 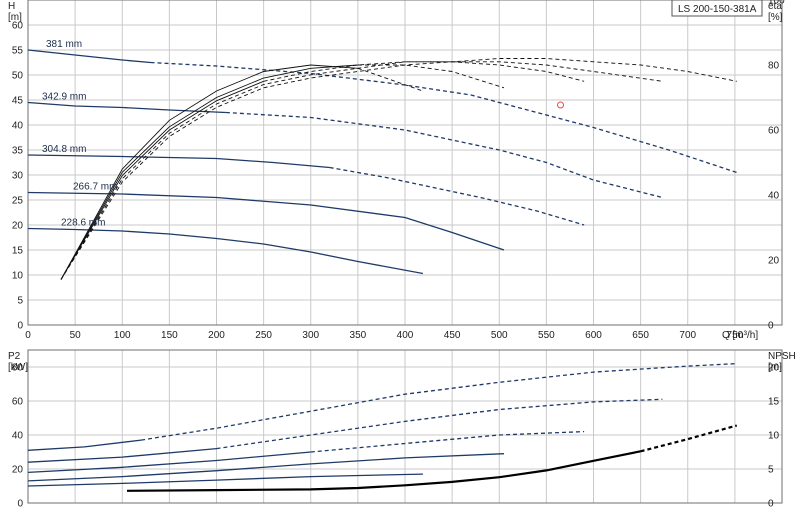 What do you see at coordinates (774, 436) in the screenshot?
I see `tick-label-y-right: 10` at bounding box center [774, 436].